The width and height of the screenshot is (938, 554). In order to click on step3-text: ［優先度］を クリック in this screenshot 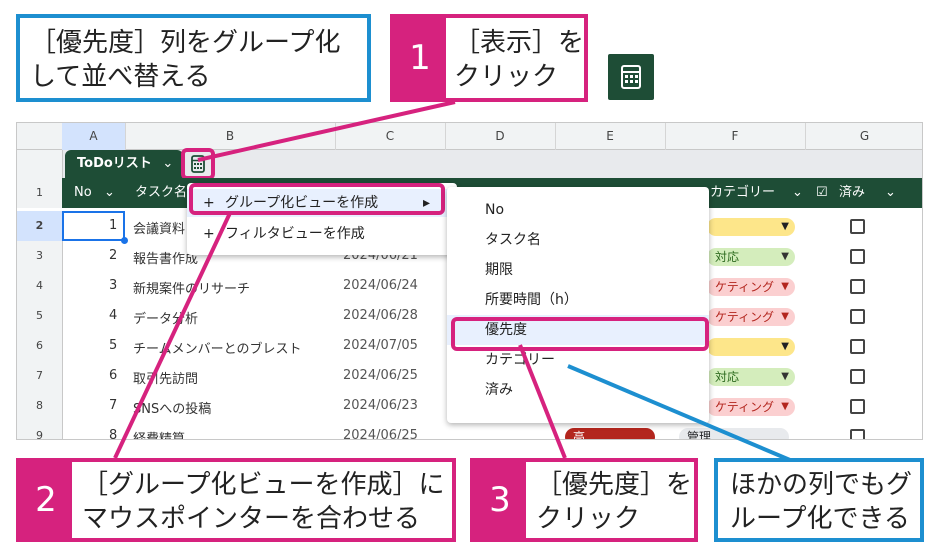, I will do `click(614, 502)`.